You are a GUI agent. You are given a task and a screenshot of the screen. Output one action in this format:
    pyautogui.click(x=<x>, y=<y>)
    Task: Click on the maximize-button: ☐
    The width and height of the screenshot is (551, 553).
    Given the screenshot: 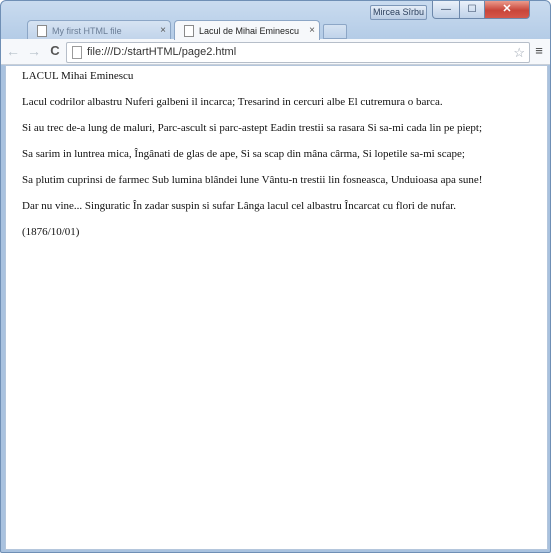 What is the action you would take?
    pyautogui.click(x=472, y=10)
    